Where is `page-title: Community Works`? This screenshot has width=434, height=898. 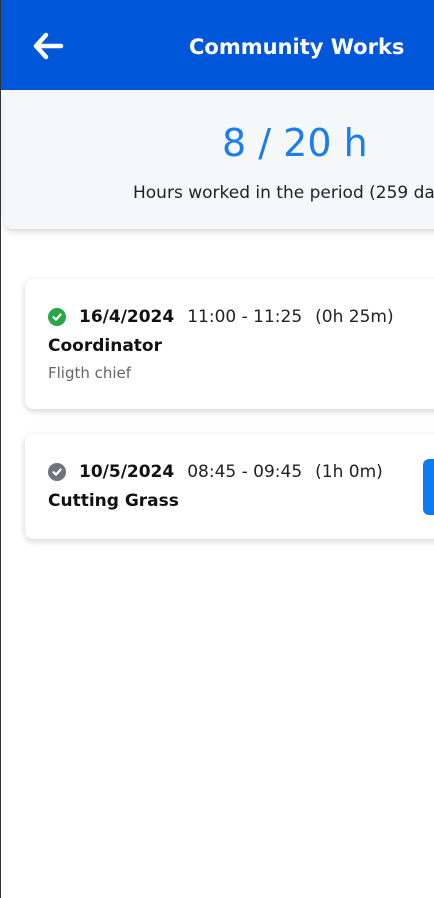 page-title: Community Works is located at coordinates (297, 47).